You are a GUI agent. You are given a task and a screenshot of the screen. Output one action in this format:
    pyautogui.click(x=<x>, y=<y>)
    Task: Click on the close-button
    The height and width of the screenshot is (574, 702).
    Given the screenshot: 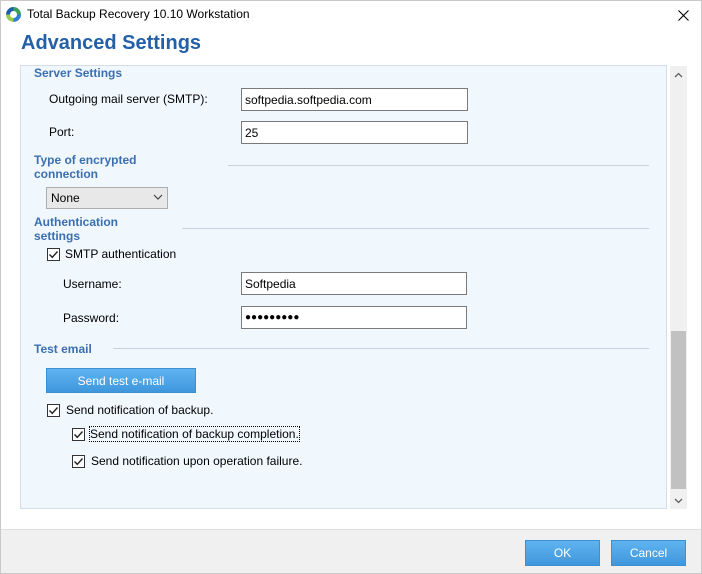 What is the action you would take?
    pyautogui.click(x=683, y=15)
    